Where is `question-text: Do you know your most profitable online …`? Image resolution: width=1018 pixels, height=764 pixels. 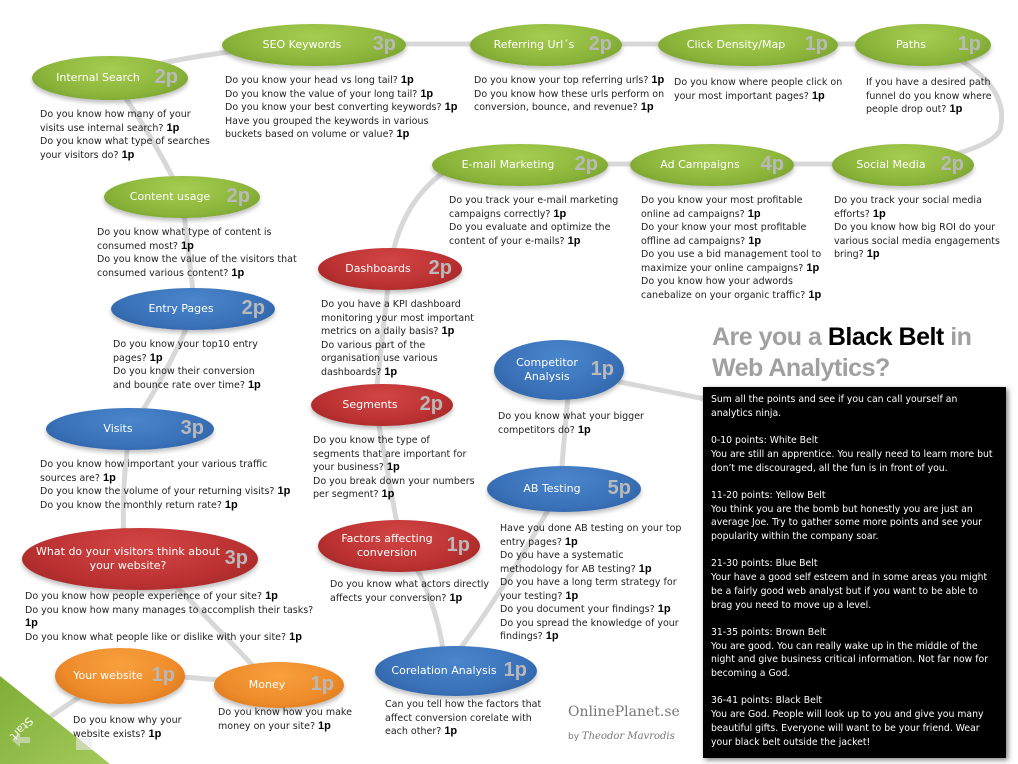
question-text: Do you know your most profitable online … is located at coordinates (722, 207).